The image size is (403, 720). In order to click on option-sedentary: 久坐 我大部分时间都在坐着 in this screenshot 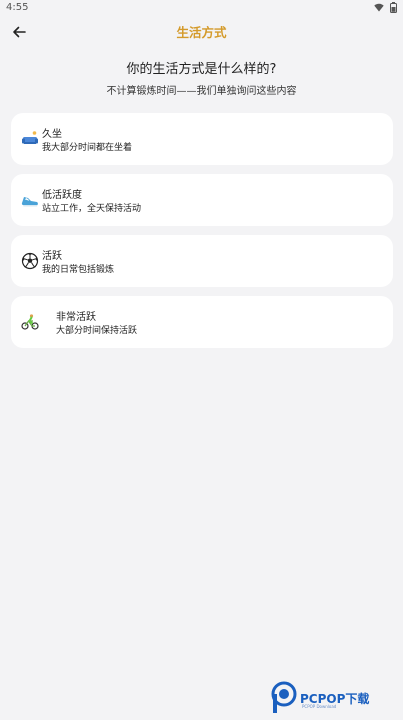, I will do `click(202, 139)`.